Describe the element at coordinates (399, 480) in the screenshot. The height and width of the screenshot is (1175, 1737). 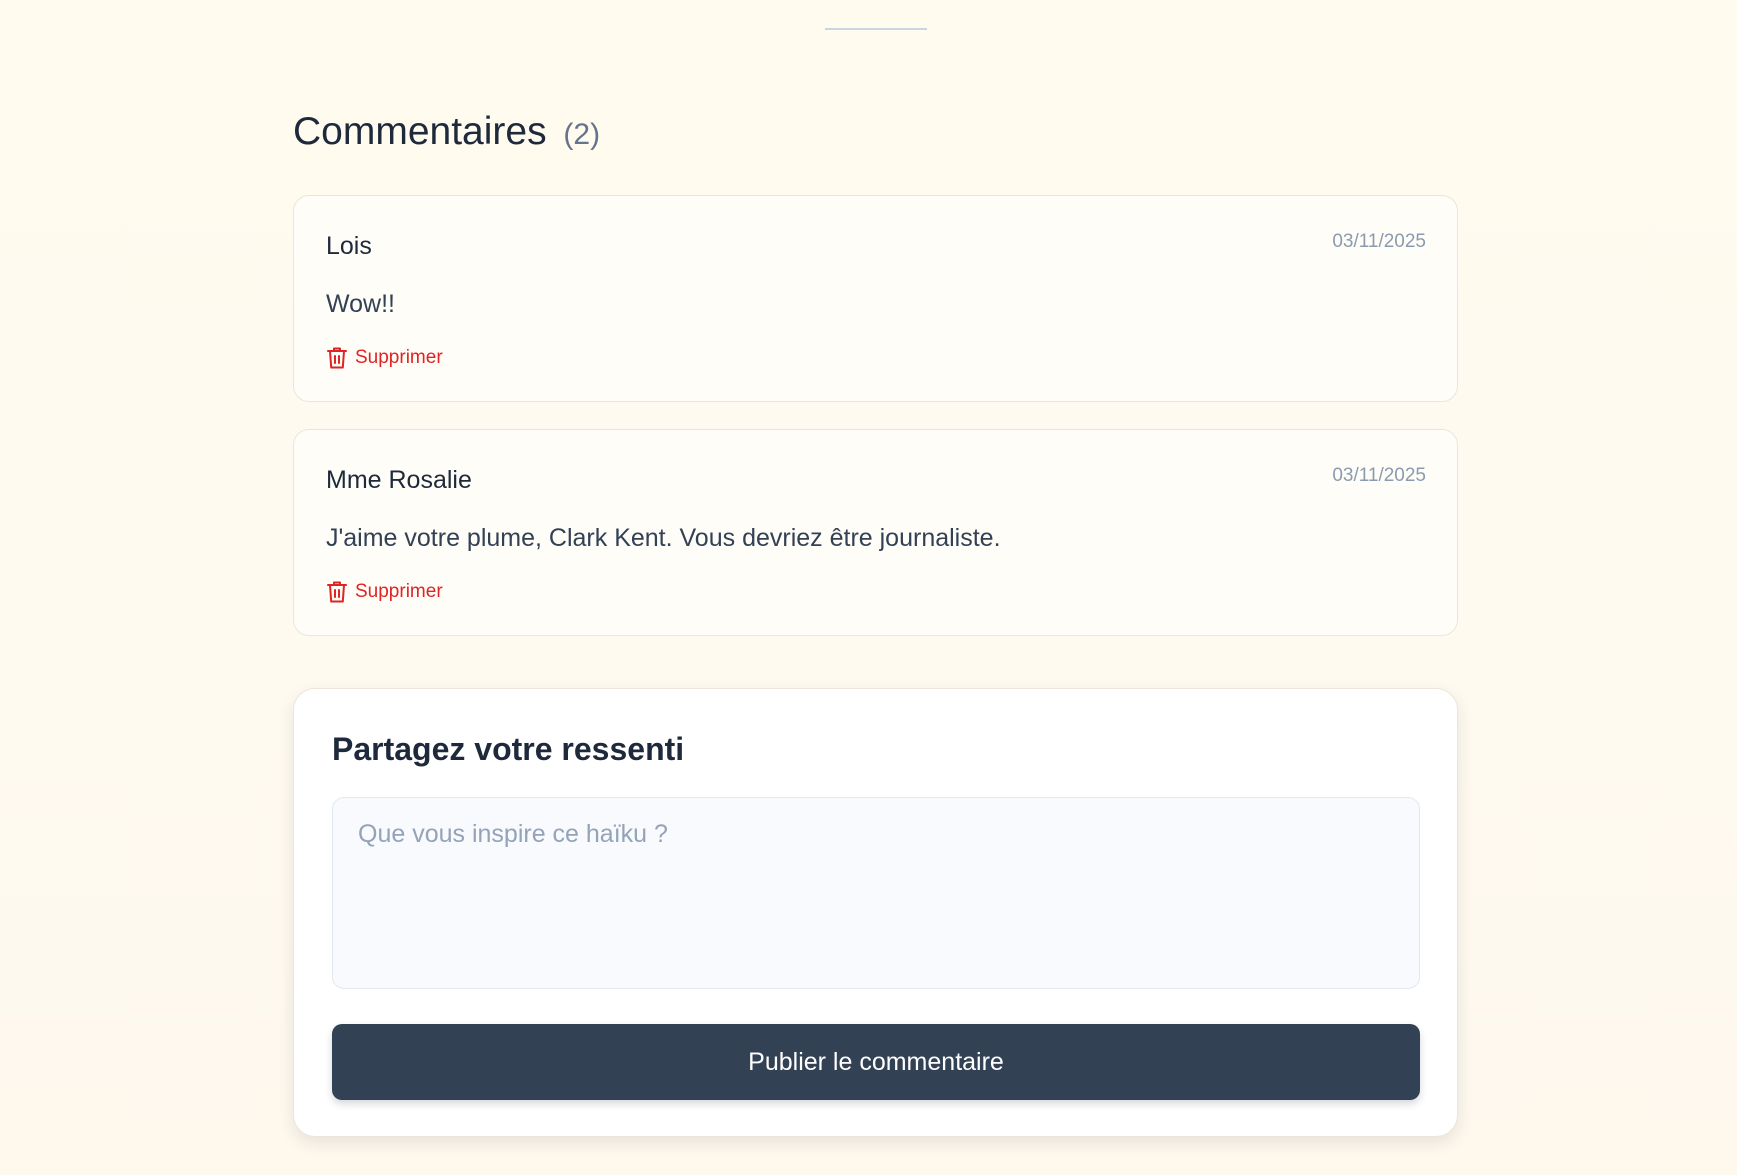
I see `comment-author: Mme Rosalie` at that location.